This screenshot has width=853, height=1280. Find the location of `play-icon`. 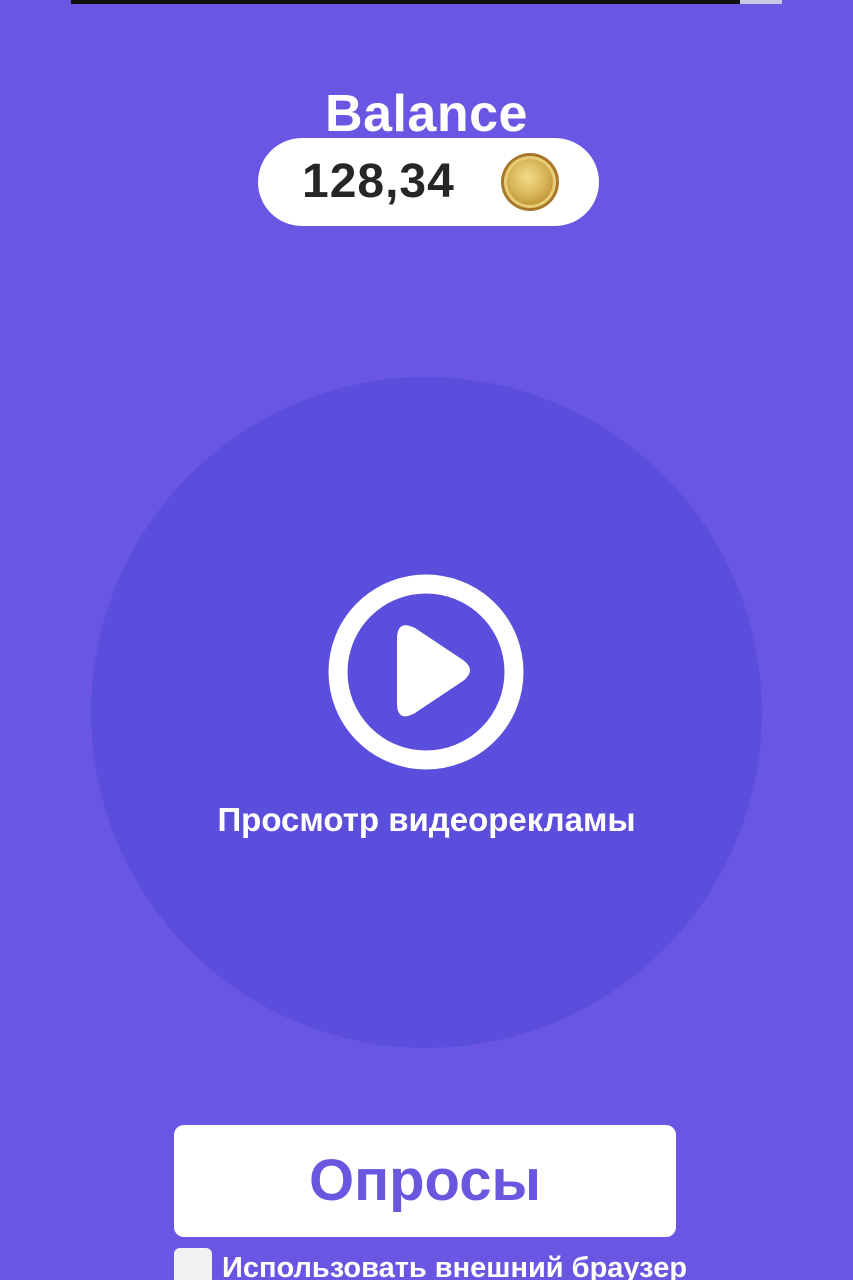

play-icon is located at coordinates (426, 672).